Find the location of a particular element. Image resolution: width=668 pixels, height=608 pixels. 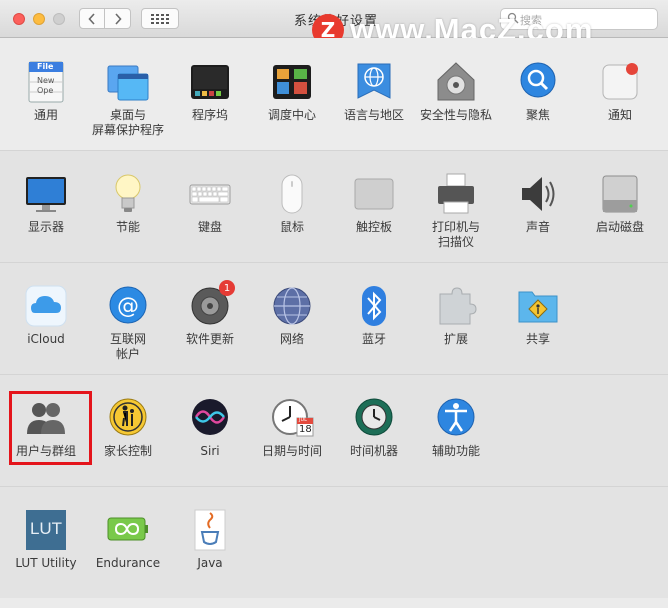

pane-software-update: 1 软件更新 is located at coordinates (210, 332).